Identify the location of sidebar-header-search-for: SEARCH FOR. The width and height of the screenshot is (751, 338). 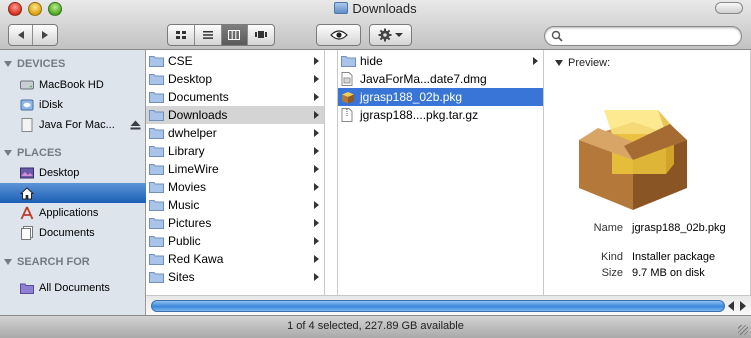
(47, 262).